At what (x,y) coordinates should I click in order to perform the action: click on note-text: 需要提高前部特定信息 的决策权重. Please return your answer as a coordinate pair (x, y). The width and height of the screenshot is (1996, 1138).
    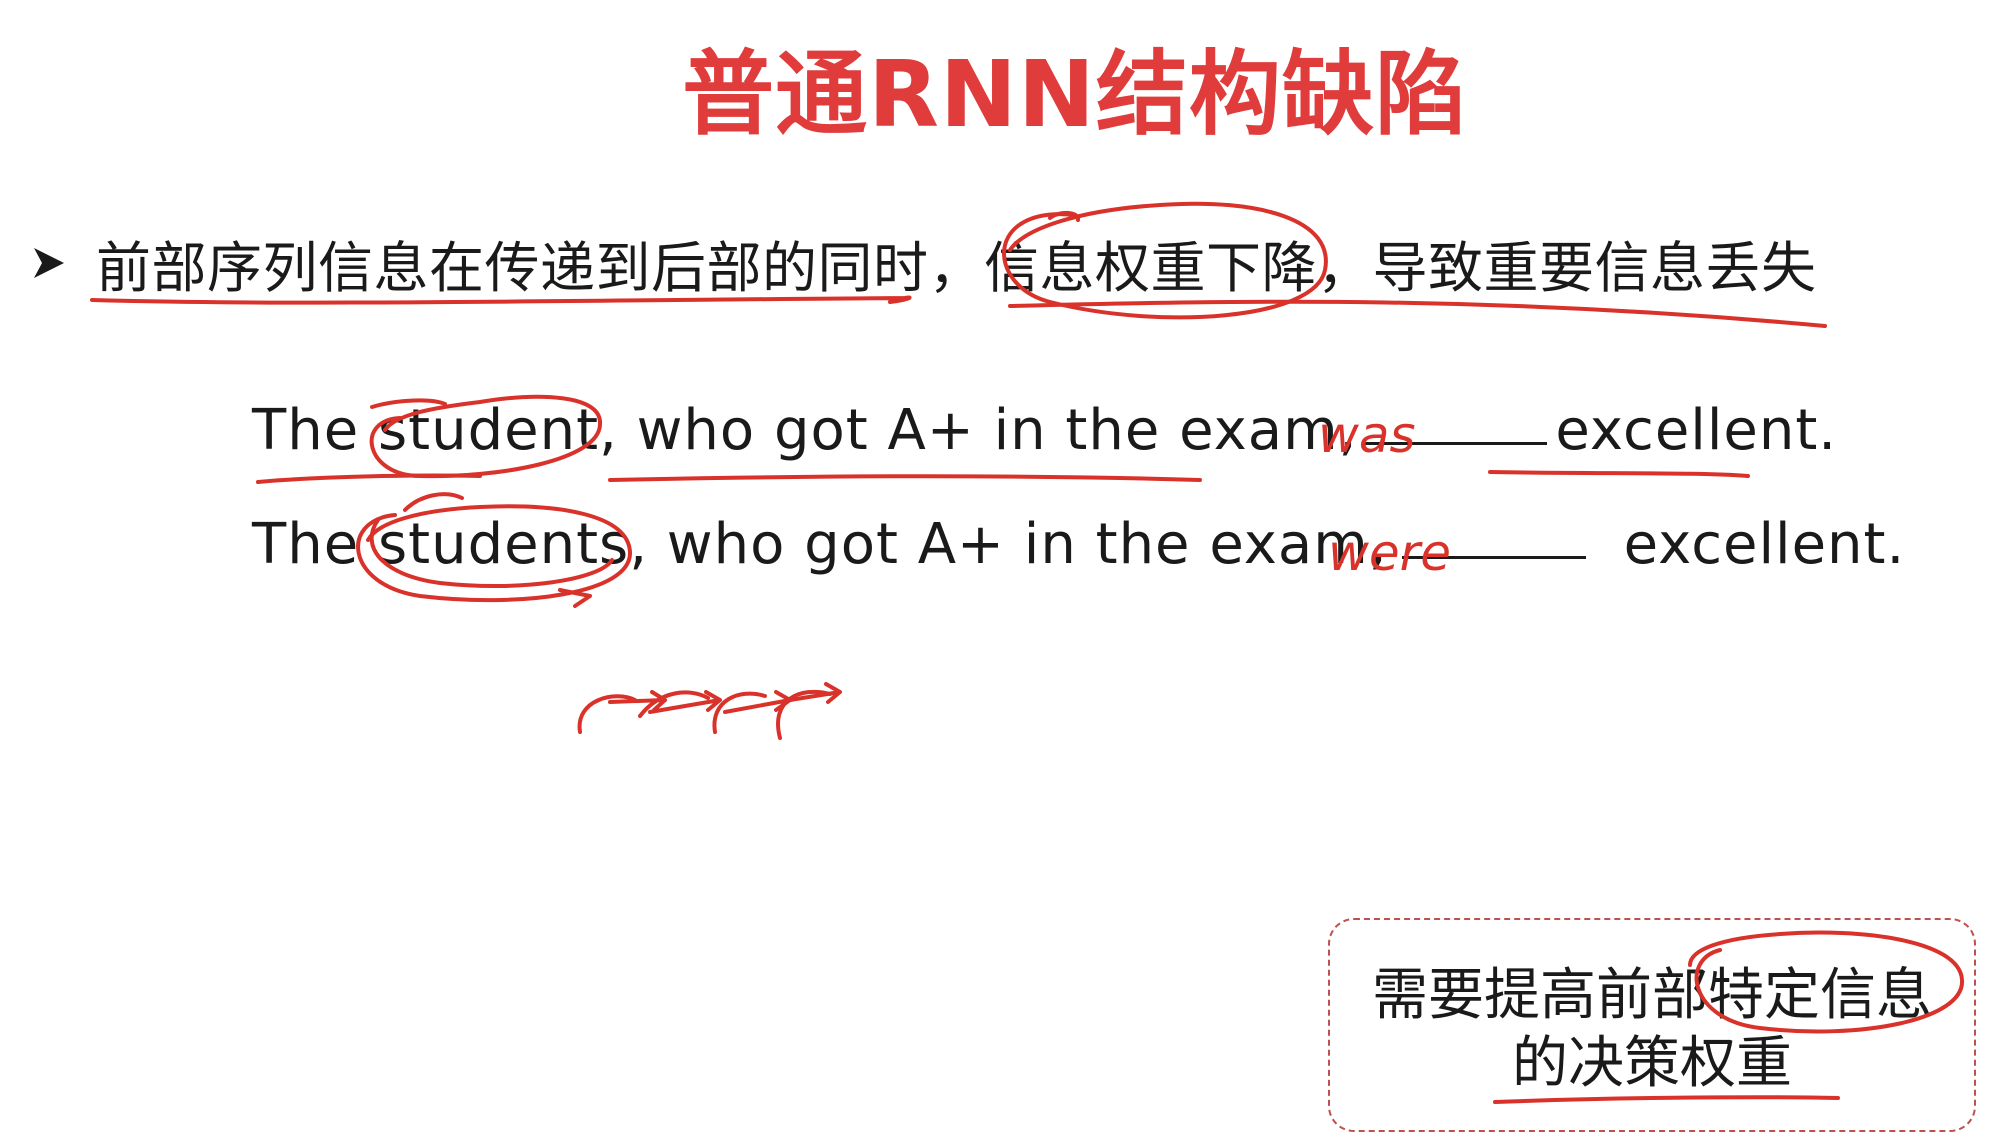
    Looking at the image, I should click on (1652, 1030).